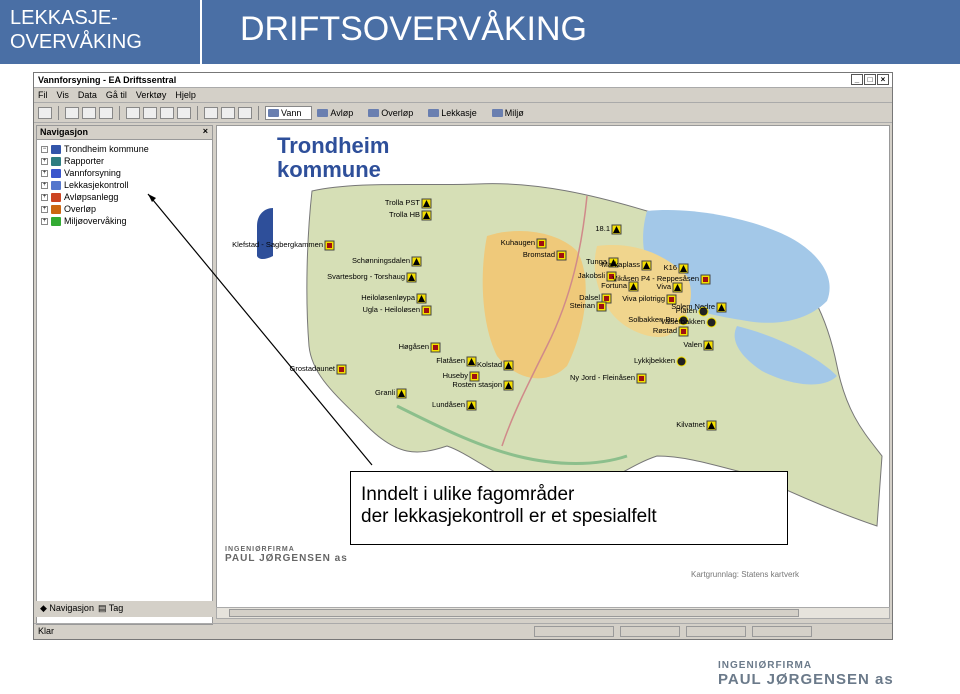 The height and width of the screenshot is (694, 960). Describe the element at coordinates (693, 306) in the screenshot. I see `station-label: Solem Nedre` at that location.